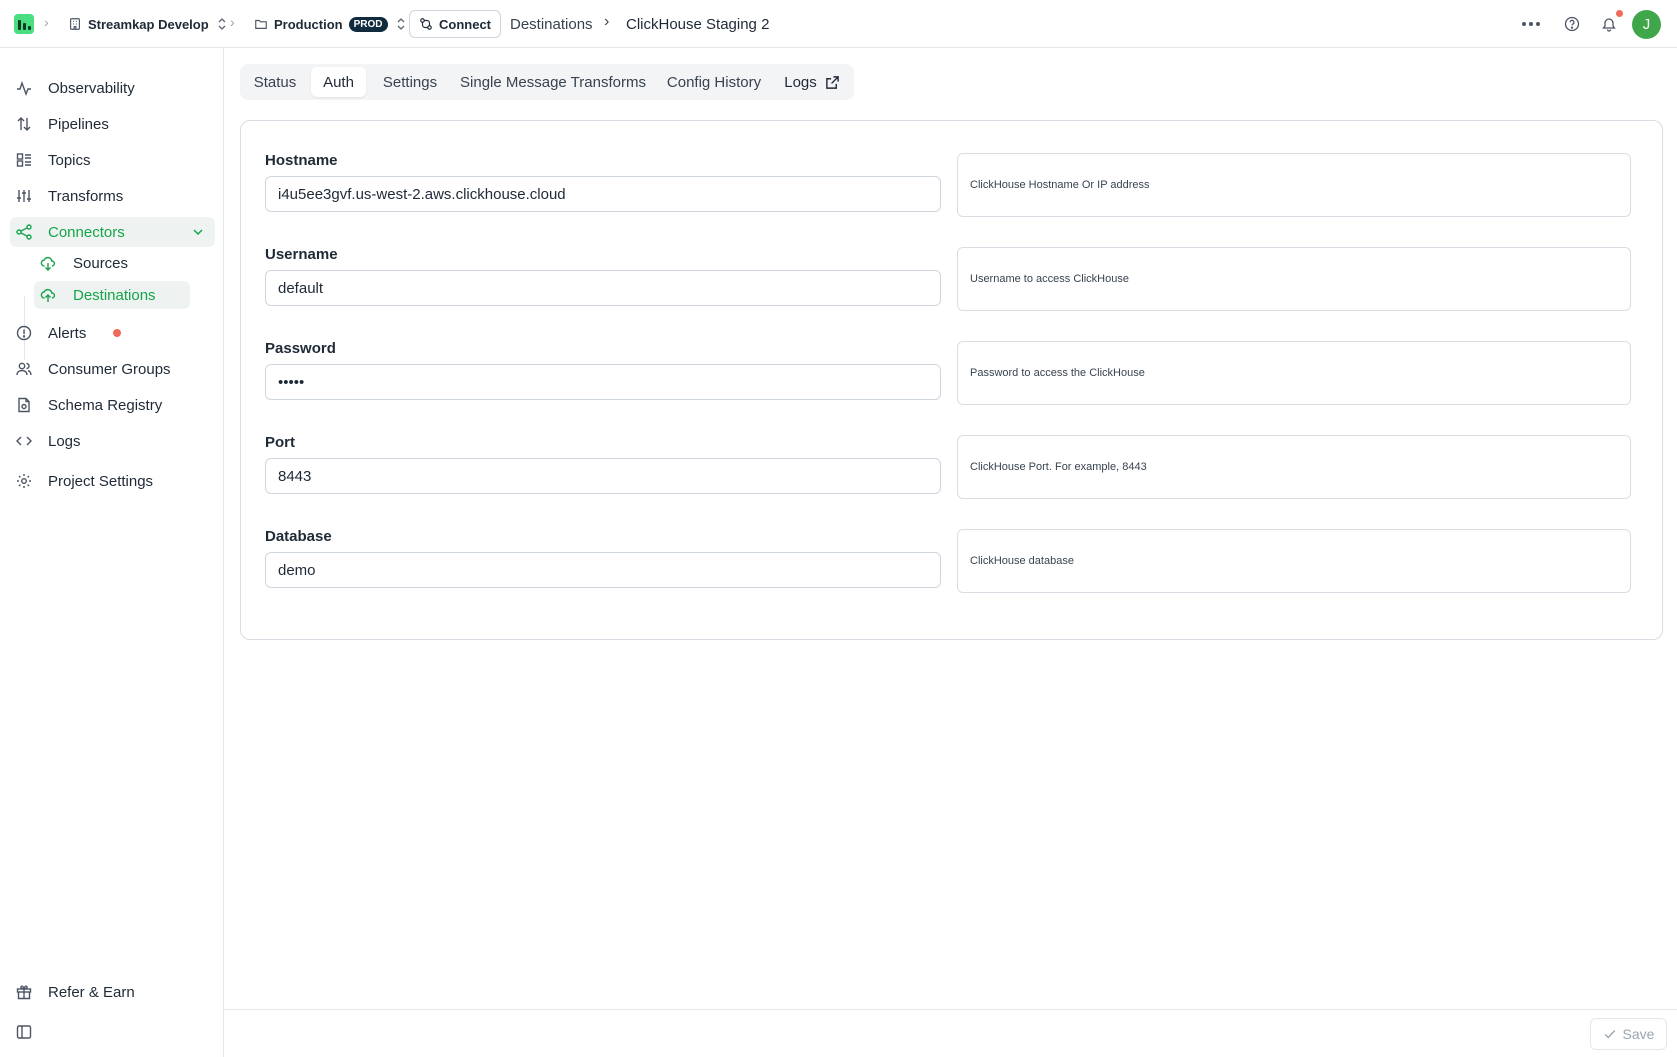  Describe the element at coordinates (24, 88) in the screenshot. I see `activity-icon` at that location.